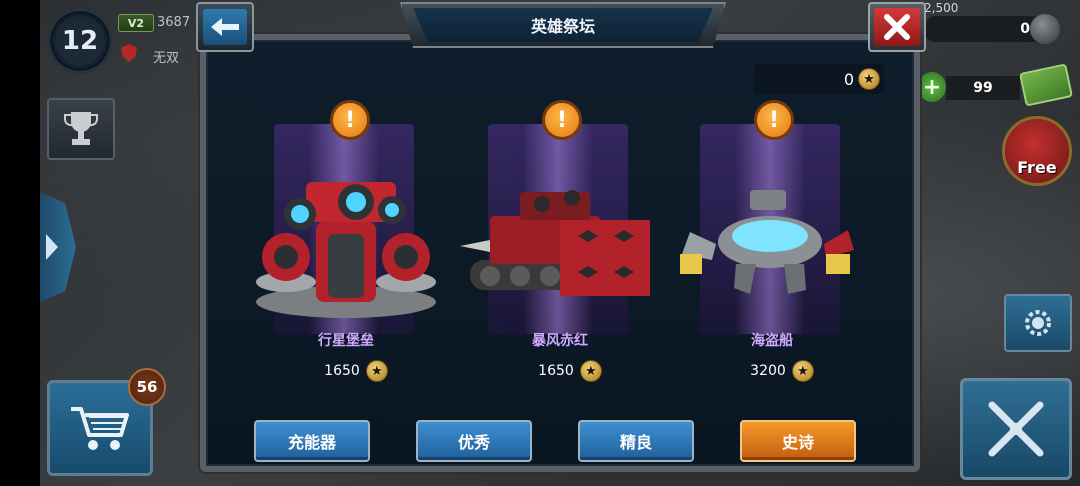  Describe the element at coordinates (474, 441) in the screenshot. I see `tier-excellent-button: 优秀` at that location.